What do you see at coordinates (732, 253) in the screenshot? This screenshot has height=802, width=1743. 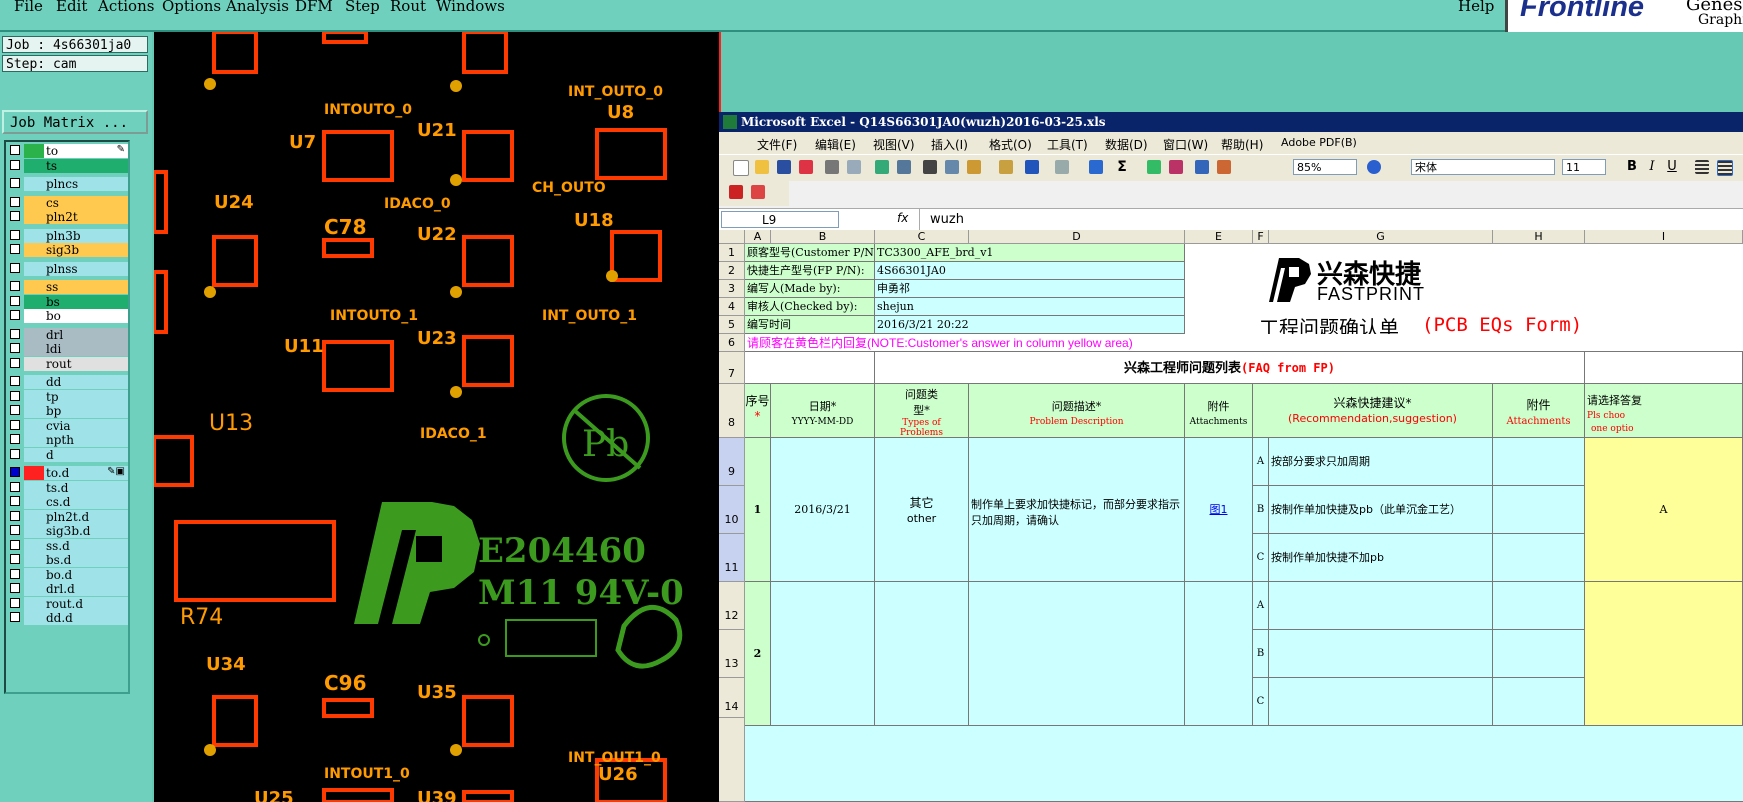 I see `row-header: 1` at bounding box center [732, 253].